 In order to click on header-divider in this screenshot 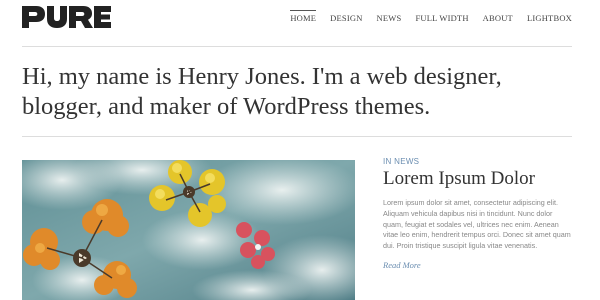, I will do `click(297, 46)`.